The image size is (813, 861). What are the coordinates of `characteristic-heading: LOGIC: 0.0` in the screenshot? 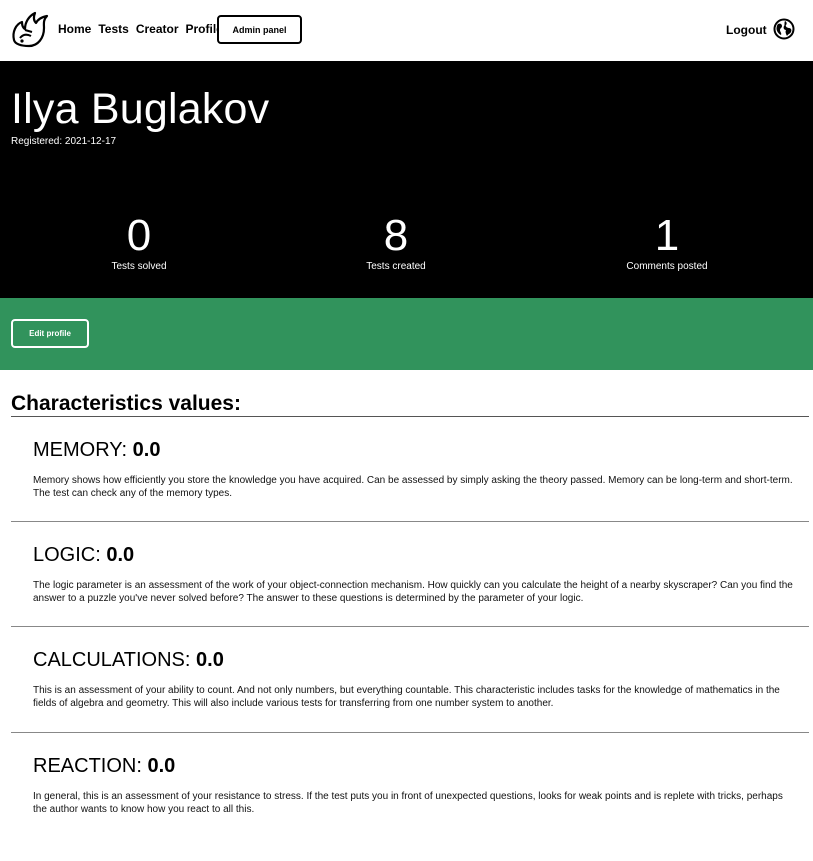 It's located at (83, 555).